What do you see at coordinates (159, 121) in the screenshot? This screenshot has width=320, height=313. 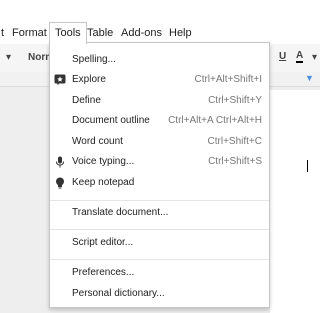 I see `menu-item-document-outline: Document outline Ctrl+Alt+A Ctrl+Alt+H` at bounding box center [159, 121].